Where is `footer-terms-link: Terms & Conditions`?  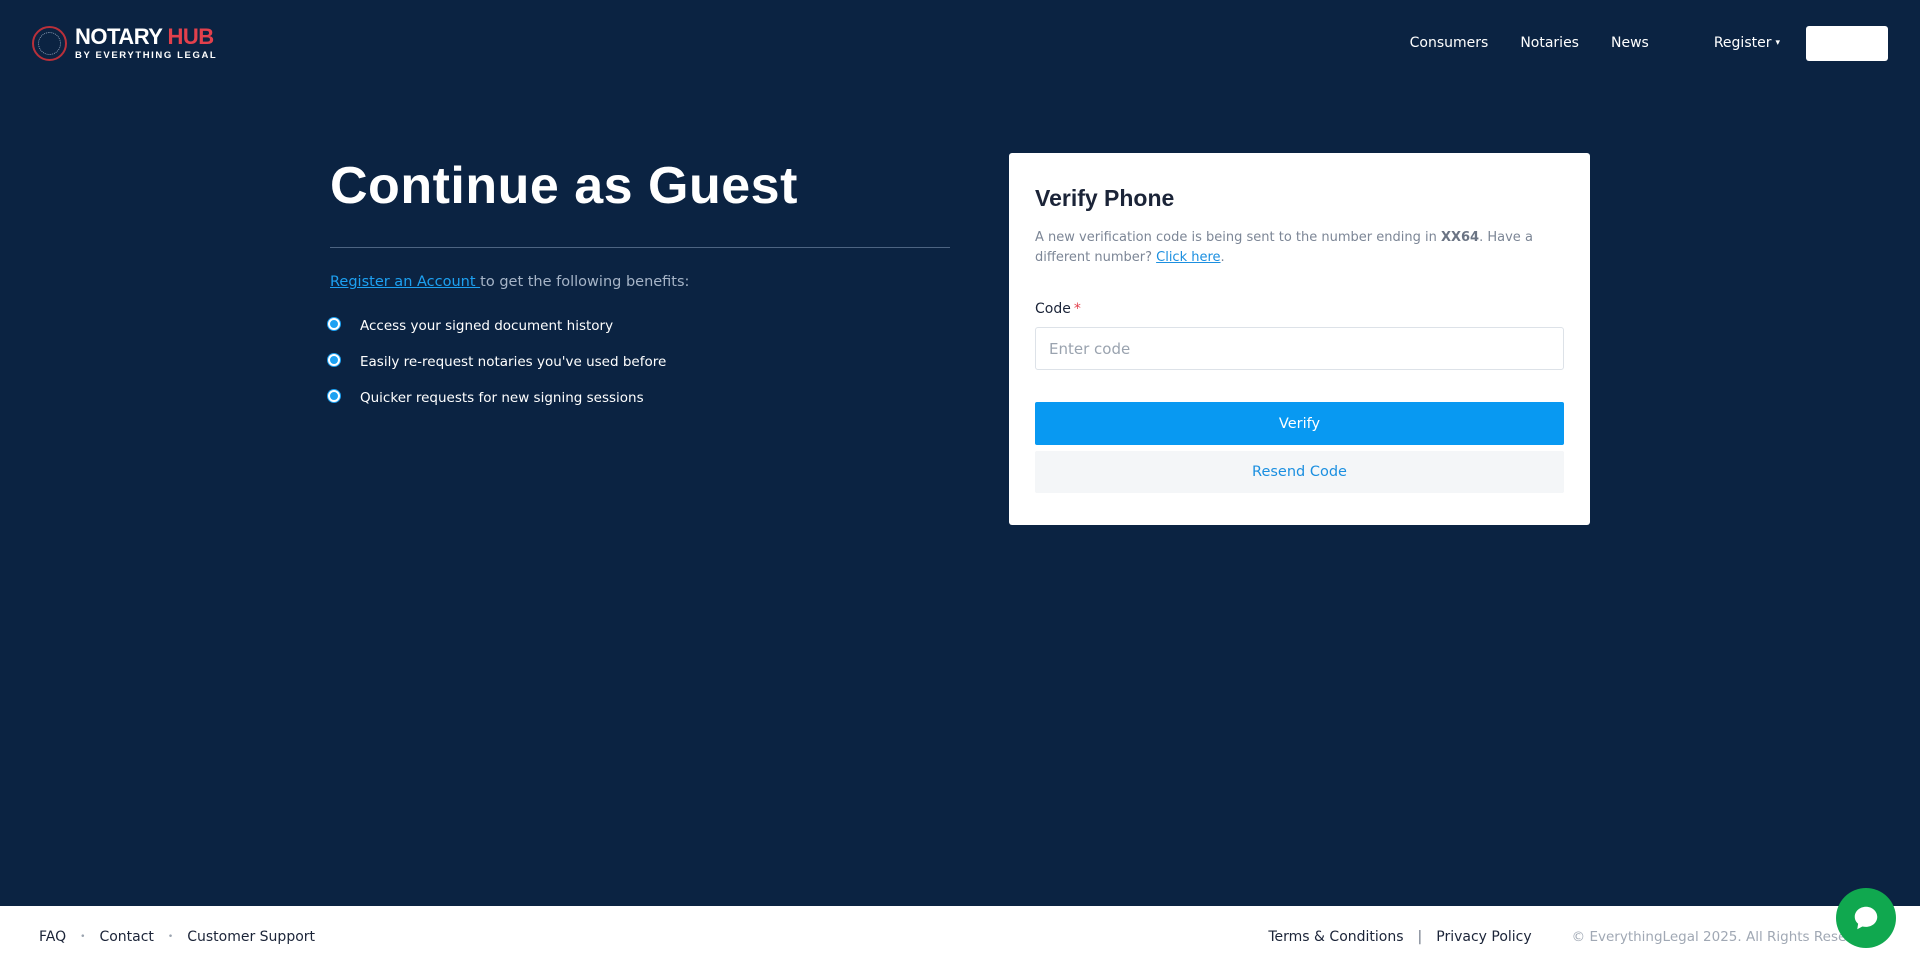 footer-terms-link: Terms & Conditions is located at coordinates (1335, 937).